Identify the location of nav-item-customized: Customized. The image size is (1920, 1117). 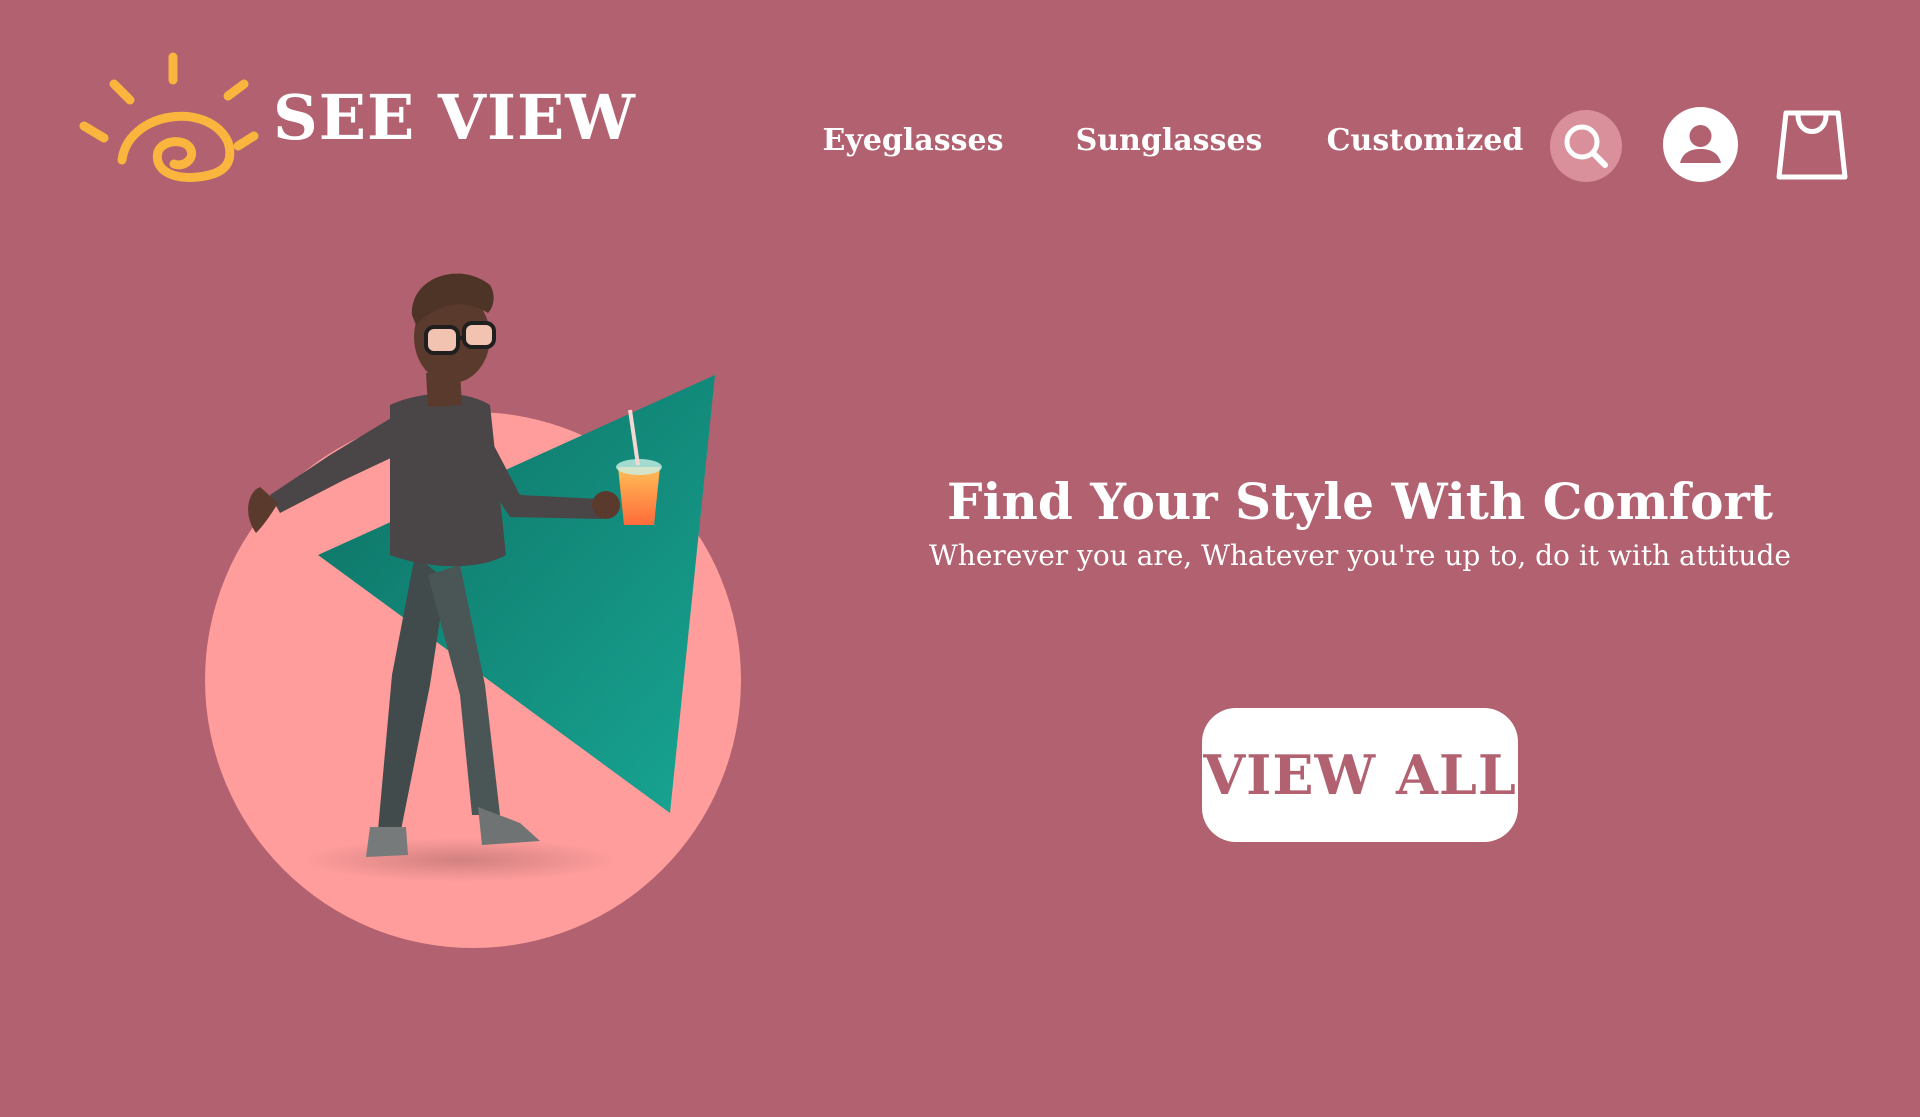
(1425, 141).